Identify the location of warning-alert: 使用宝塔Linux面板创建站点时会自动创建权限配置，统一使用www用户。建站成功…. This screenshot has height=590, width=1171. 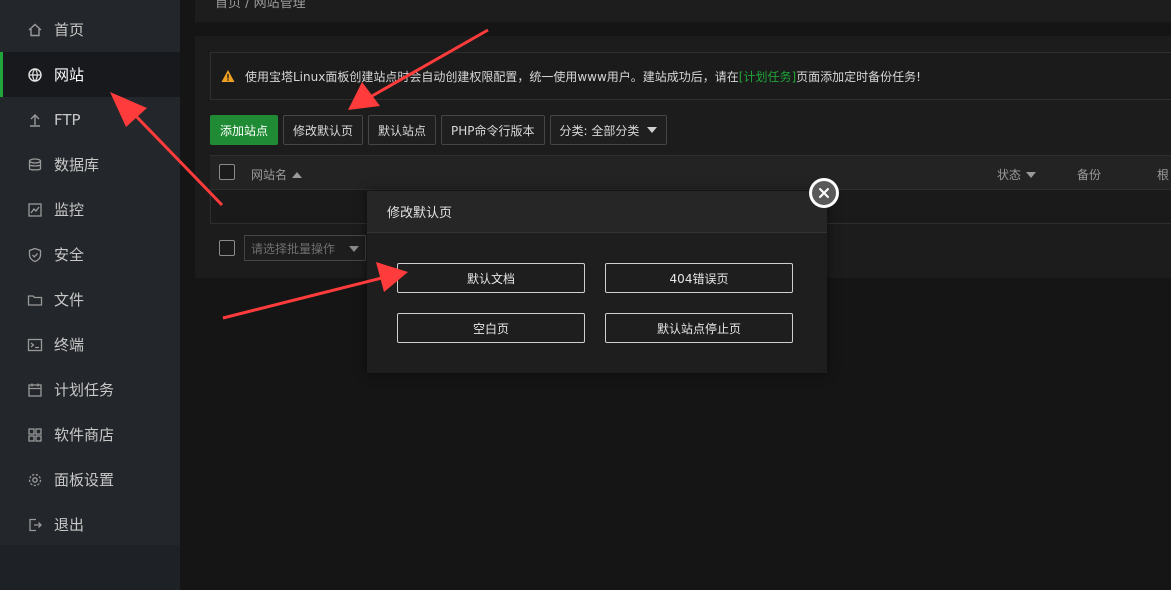
(690, 76).